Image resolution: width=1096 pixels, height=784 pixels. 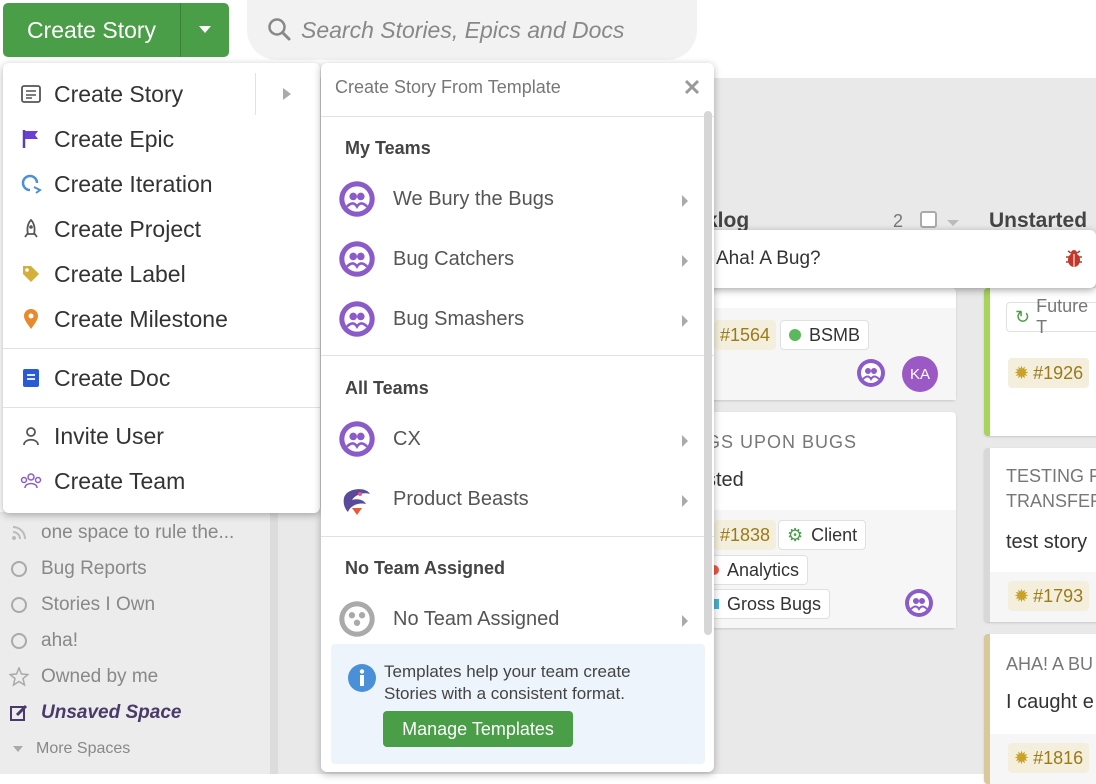 What do you see at coordinates (31, 378) in the screenshot?
I see `doc-icon` at bounding box center [31, 378].